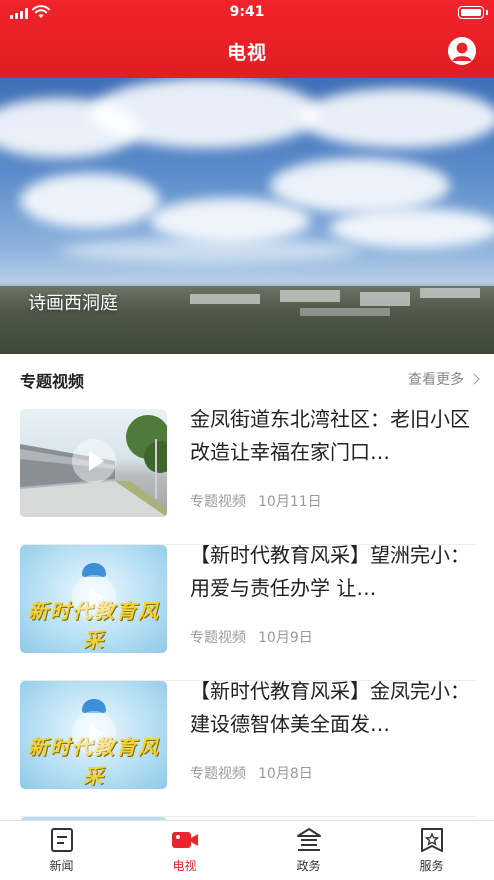 This screenshot has height=880, width=494. I want to click on tab-label: 政务, so click(308, 866).